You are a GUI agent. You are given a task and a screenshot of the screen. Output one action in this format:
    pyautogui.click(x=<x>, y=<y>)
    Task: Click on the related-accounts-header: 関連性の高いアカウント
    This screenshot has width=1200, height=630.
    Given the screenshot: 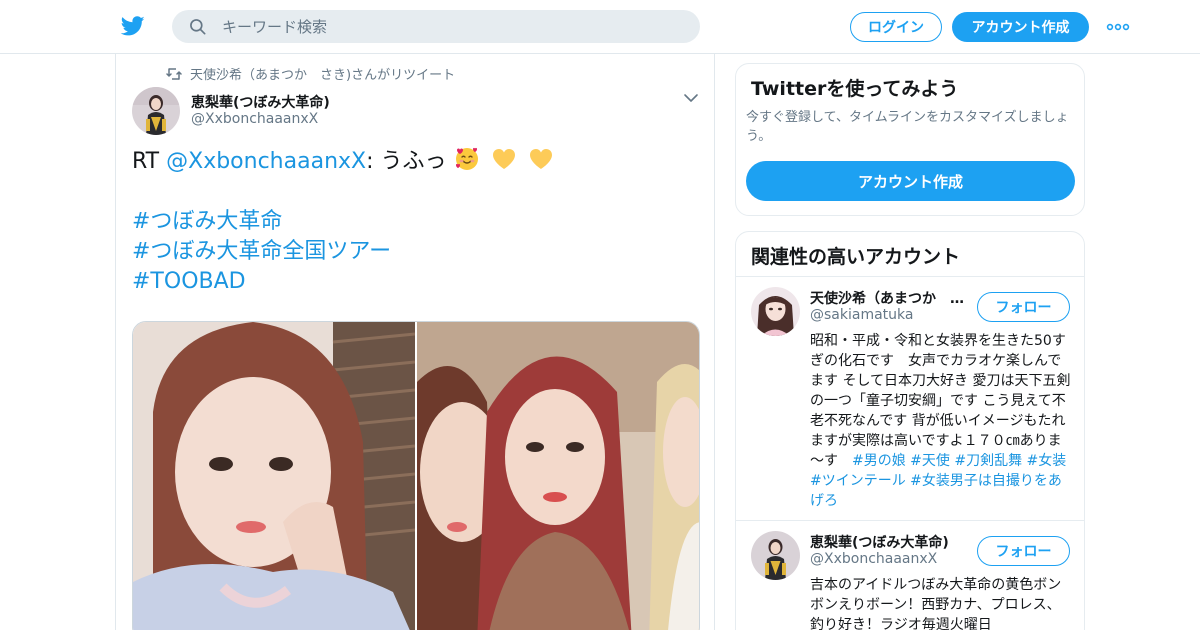 What is the action you would take?
    pyautogui.click(x=910, y=254)
    